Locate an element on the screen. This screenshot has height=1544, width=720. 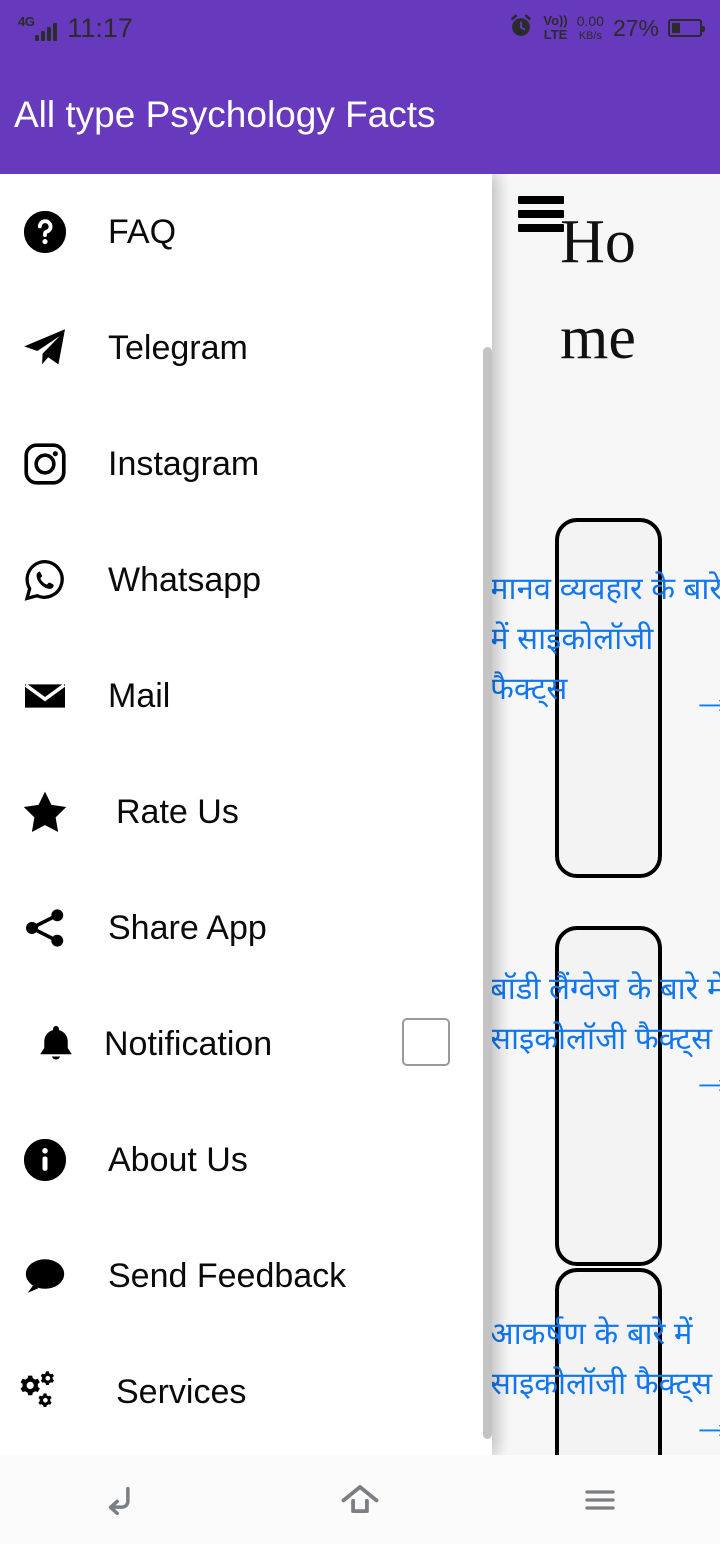
battery-percent-label: 27% is located at coordinates (635, 27).